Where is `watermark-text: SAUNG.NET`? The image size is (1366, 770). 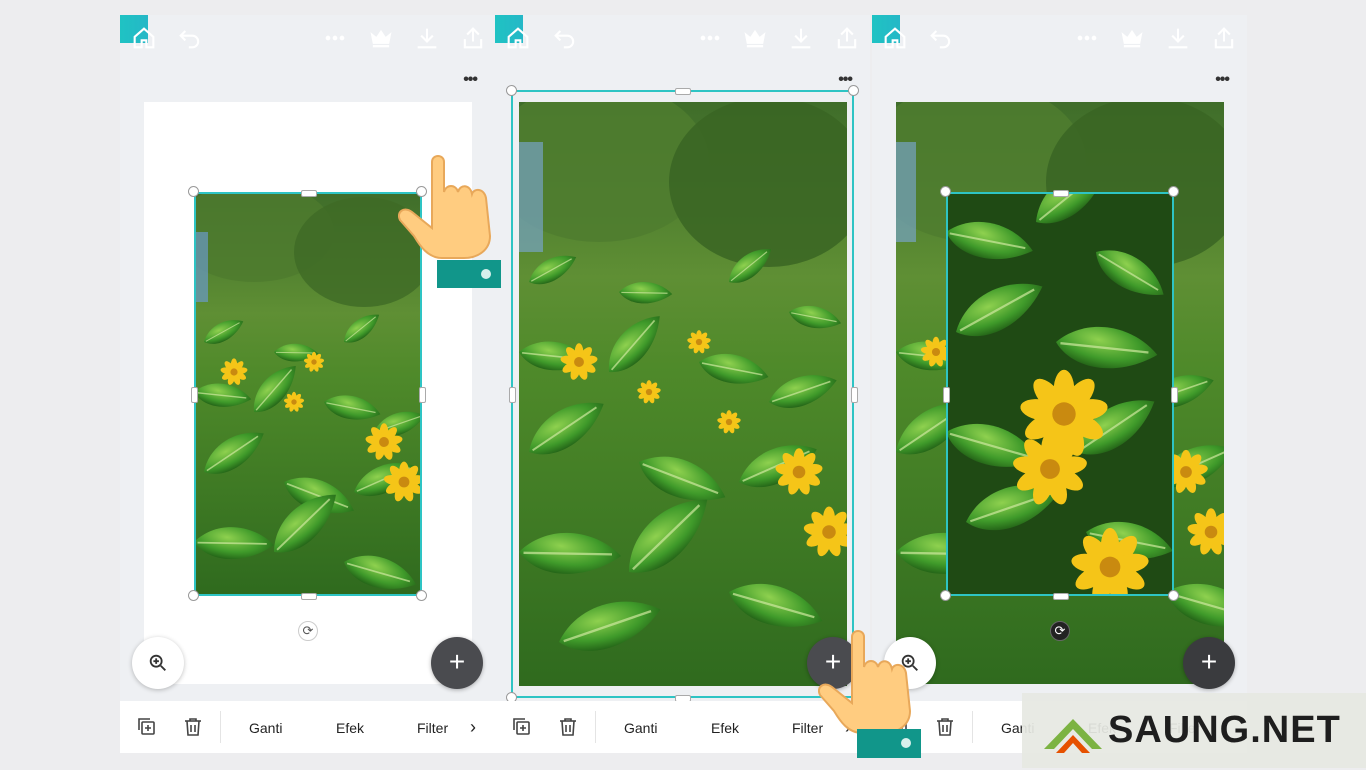 watermark-text: SAUNG.NET is located at coordinates (1224, 730).